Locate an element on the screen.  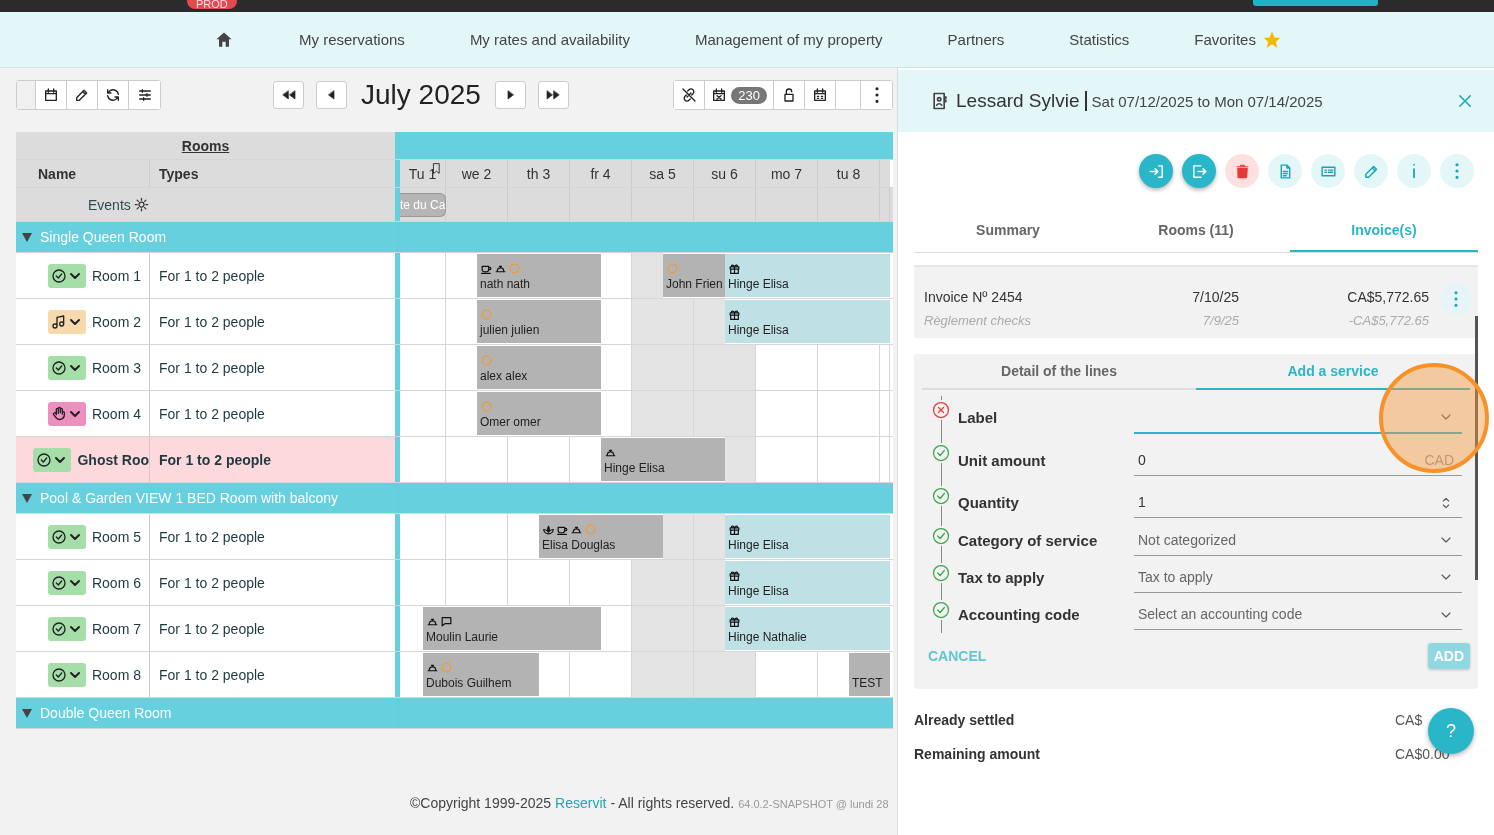
booking-bar: alex alex is located at coordinates (539, 367).